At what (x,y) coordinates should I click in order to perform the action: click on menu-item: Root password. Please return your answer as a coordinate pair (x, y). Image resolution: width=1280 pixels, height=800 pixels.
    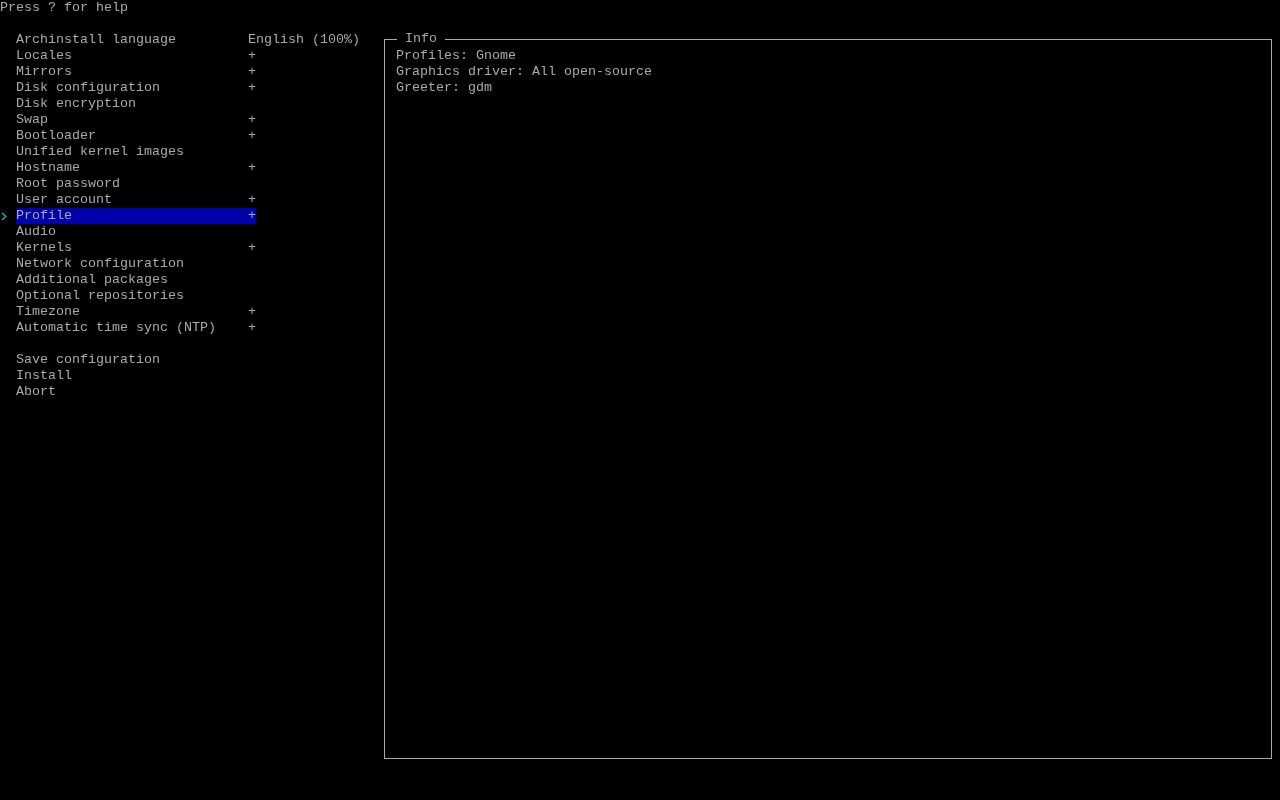
    Looking at the image, I should click on (136, 184).